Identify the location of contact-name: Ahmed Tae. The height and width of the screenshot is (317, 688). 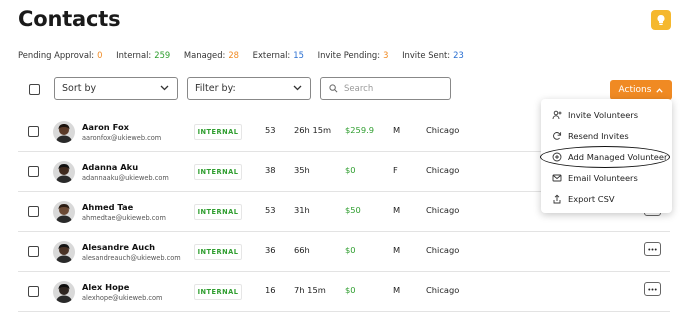
(107, 207).